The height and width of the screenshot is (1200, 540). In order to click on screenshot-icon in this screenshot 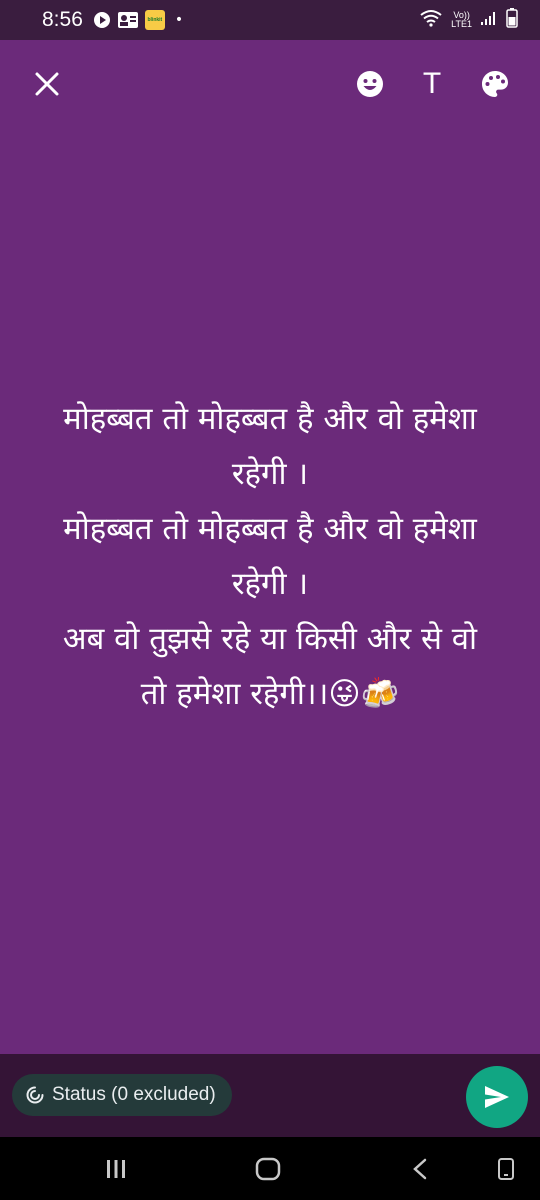, I will do `click(506, 1169)`.